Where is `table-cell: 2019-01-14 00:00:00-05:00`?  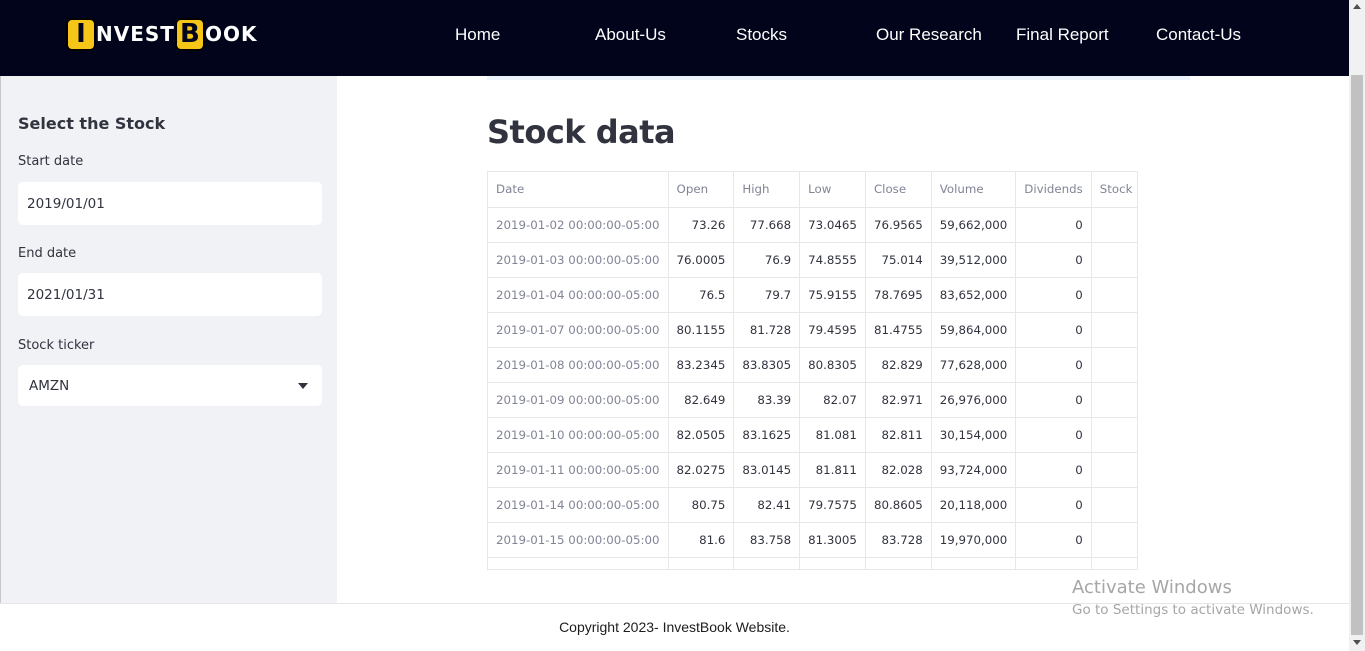 table-cell: 2019-01-14 00:00:00-05:00 is located at coordinates (578, 505).